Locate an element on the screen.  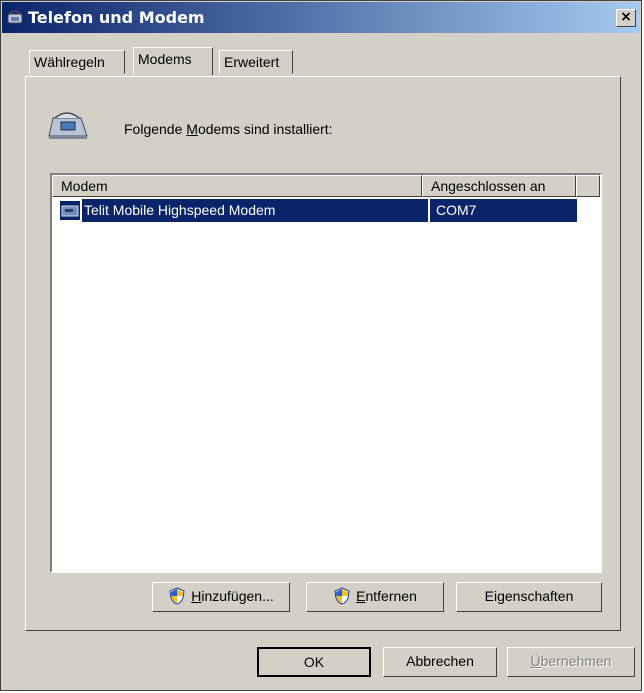
cancel-button: Abbrechen is located at coordinates (440, 662).